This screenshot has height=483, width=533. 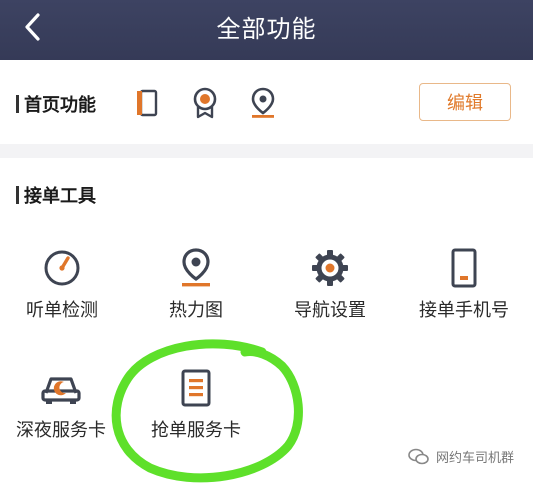 I want to click on tool-heatmap: 热力图, so click(x=196, y=284).